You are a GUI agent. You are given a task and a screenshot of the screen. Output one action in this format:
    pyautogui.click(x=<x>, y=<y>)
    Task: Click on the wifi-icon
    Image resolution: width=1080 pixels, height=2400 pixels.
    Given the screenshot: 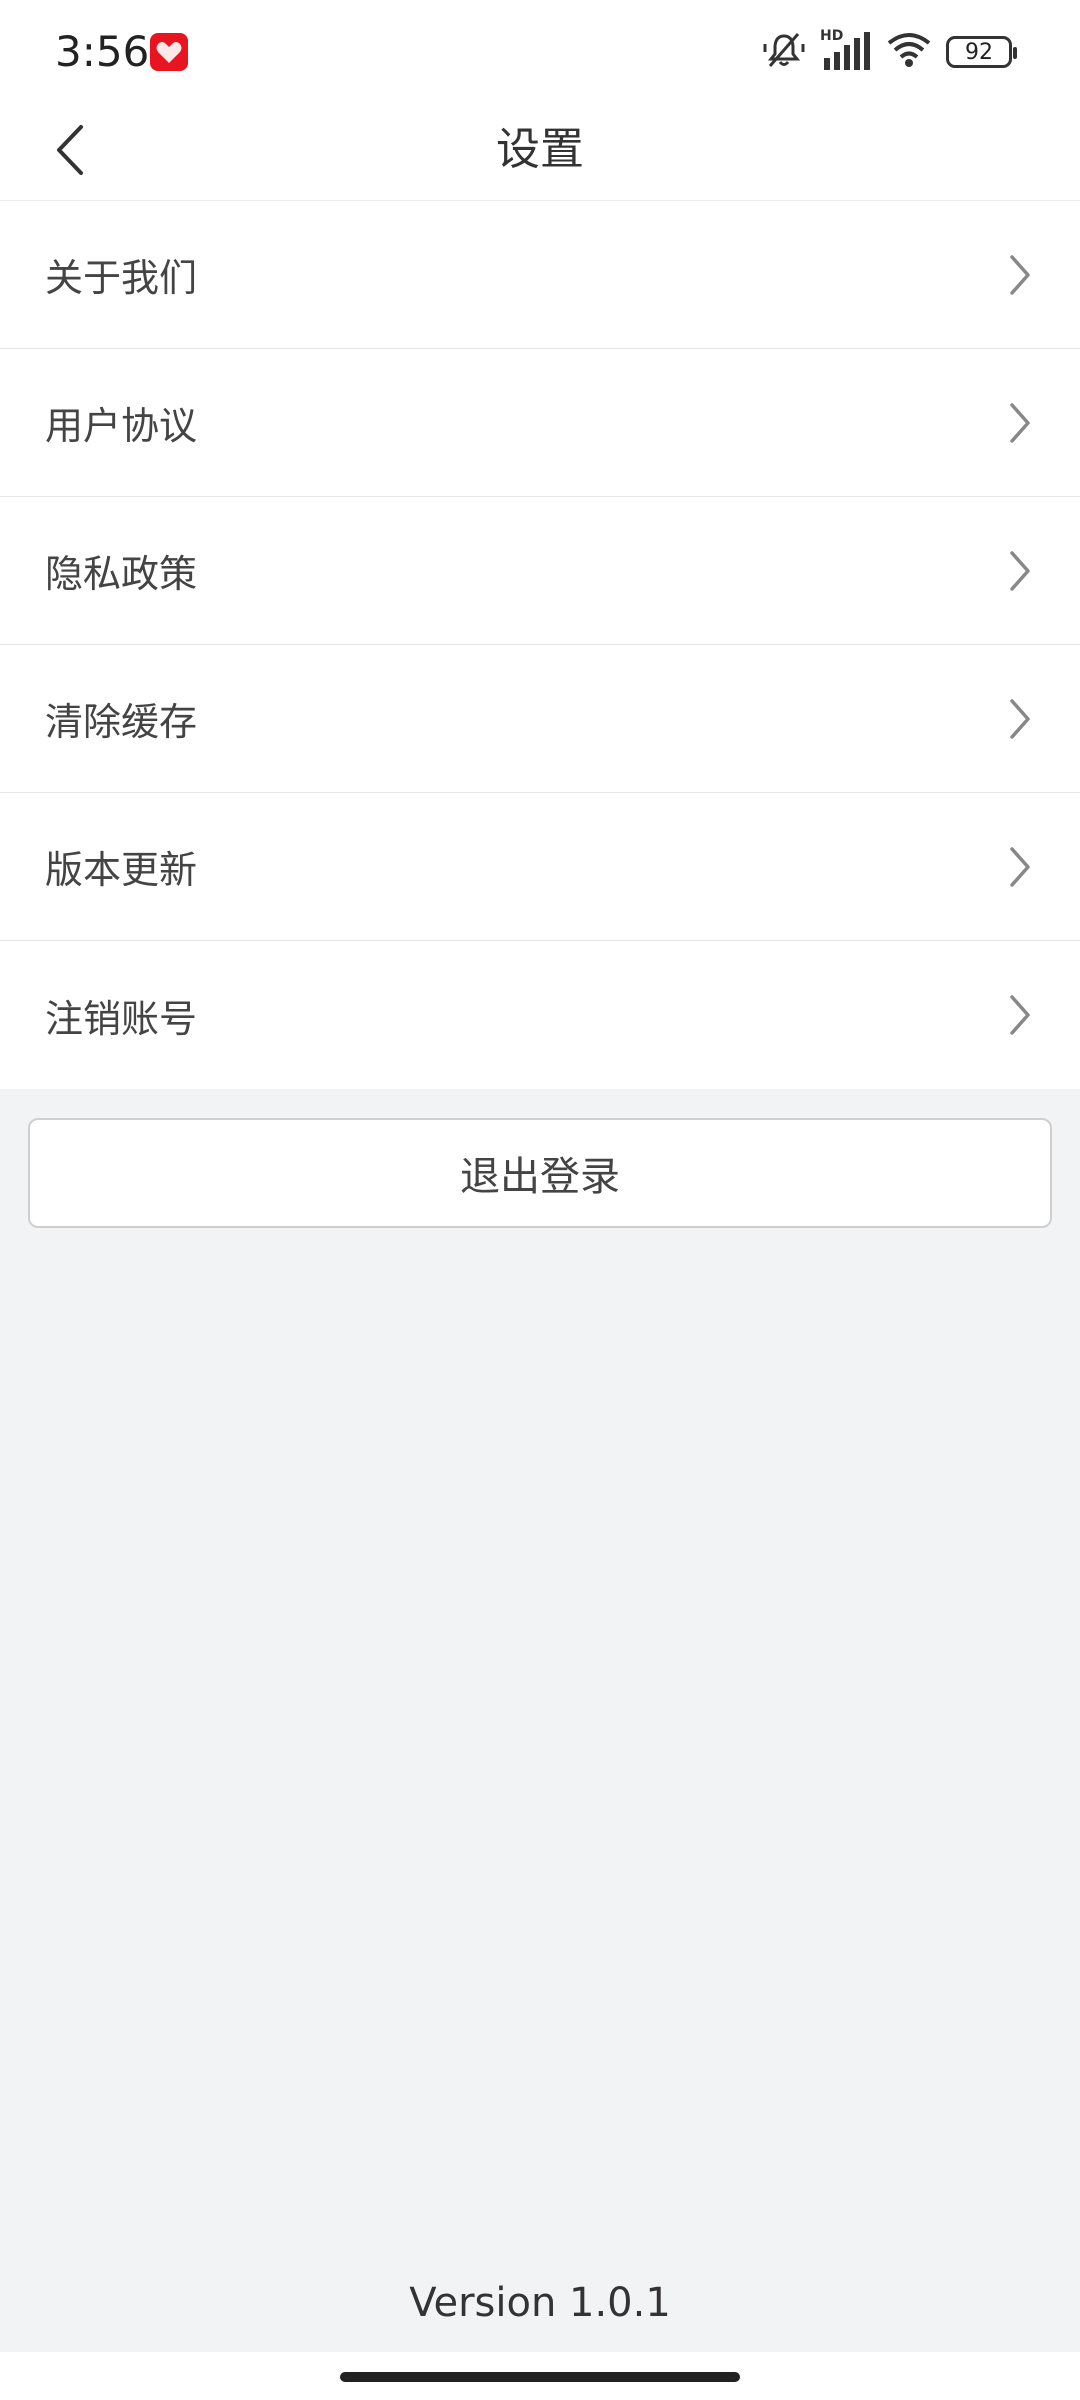 What is the action you would take?
    pyautogui.click(x=909, y=52)
    